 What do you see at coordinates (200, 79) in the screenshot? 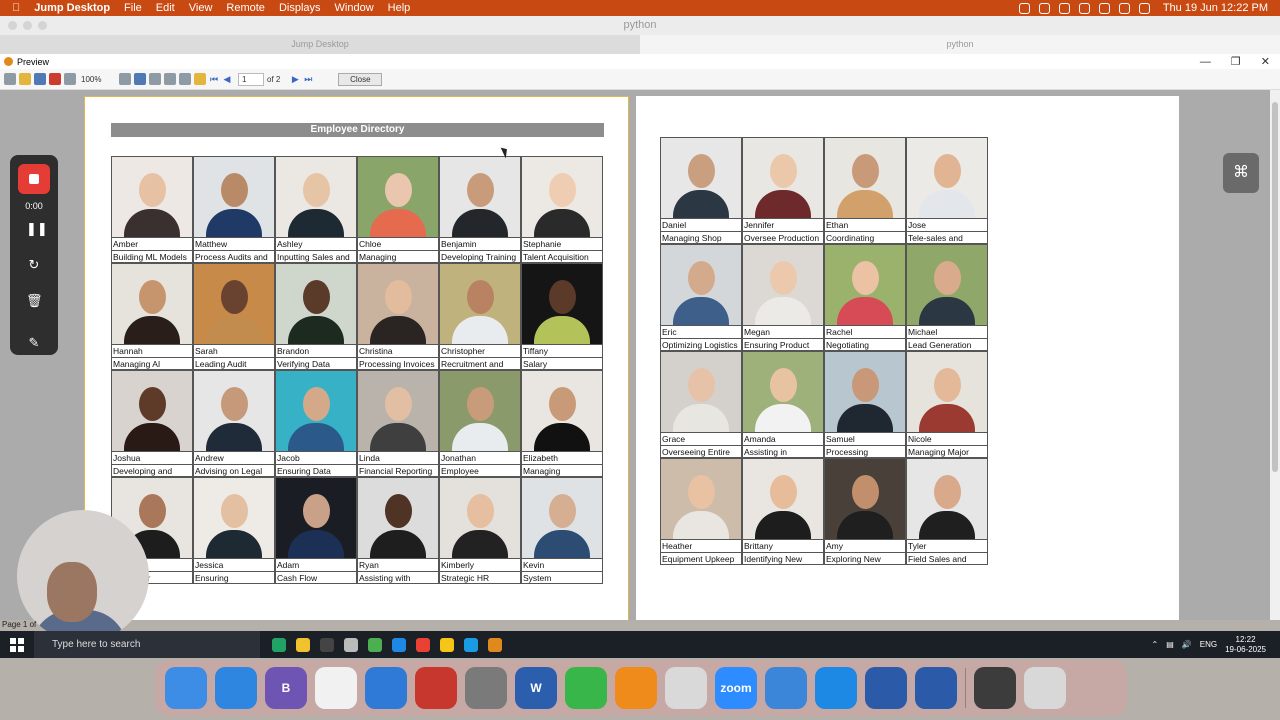
I see `settings-icon` at bounding box center [200, 79].